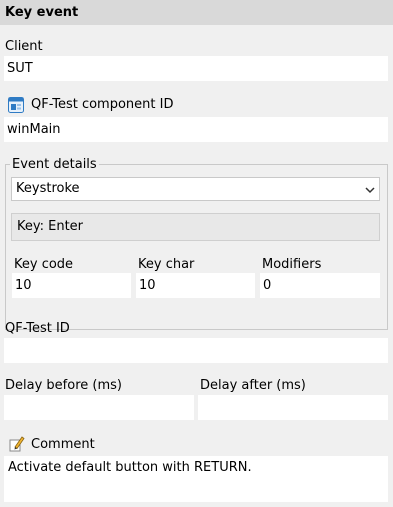 The width and height of the screenshot is (393, 507). What do you see at coordinates (195, 227) in the screenshot?
I see `key-display: Key: Enter` at bounding box center [195, 227].